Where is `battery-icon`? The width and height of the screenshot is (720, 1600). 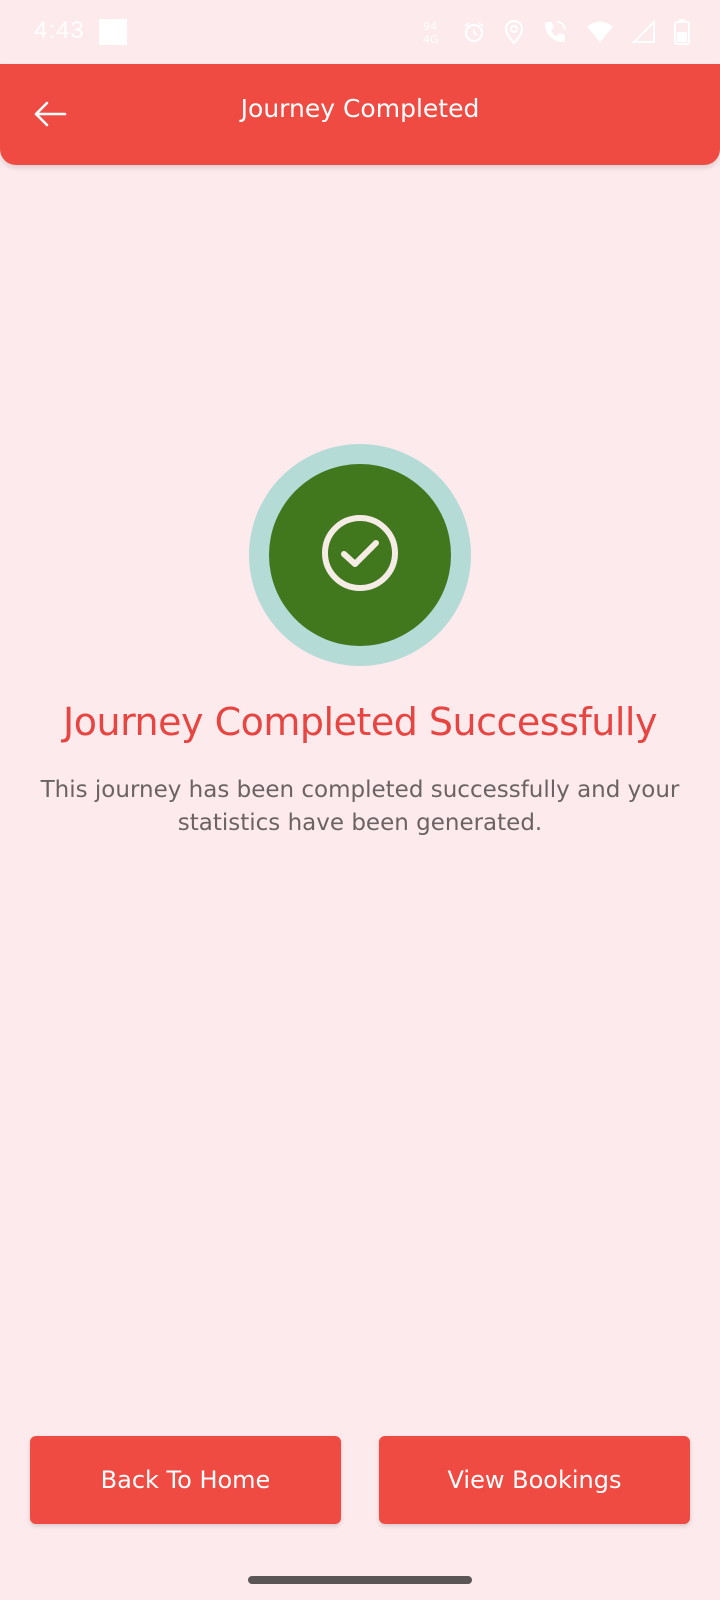
battery-icon is located at coordinates (682, 32).